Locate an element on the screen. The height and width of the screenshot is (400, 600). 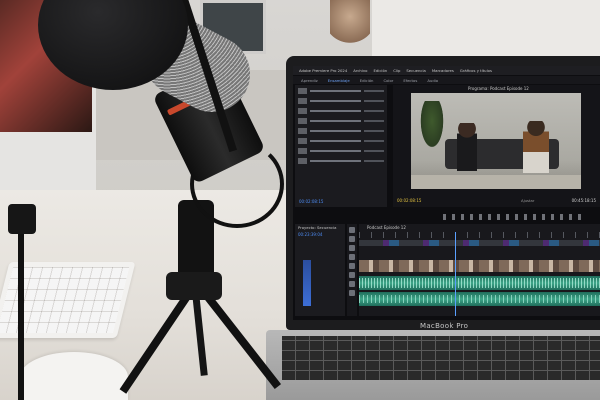
timeline-title: Podcast Episode 12 is located at coordinates (386, 227).